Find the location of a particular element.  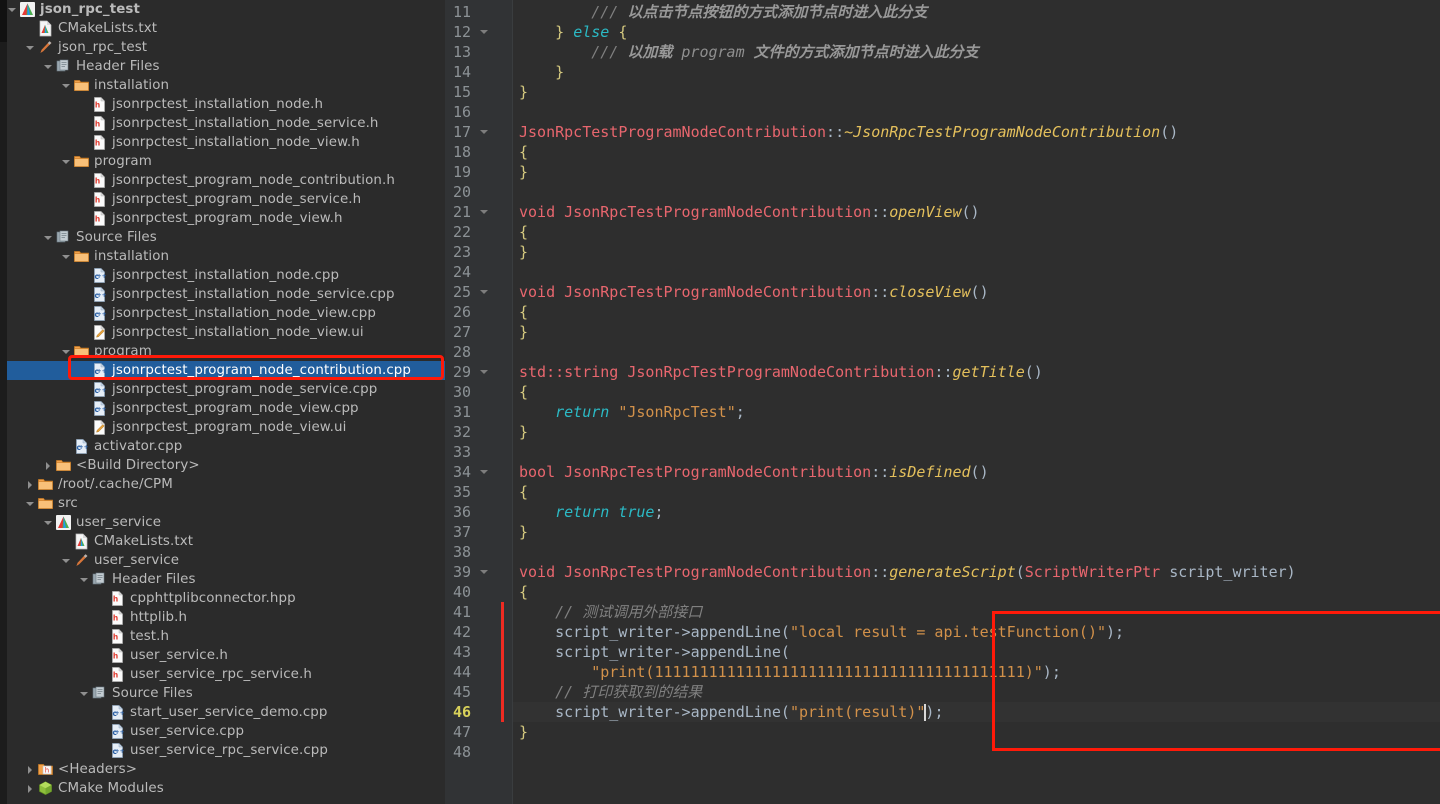

tree-scrollbar-thumb is located at coordinates (3, 21).